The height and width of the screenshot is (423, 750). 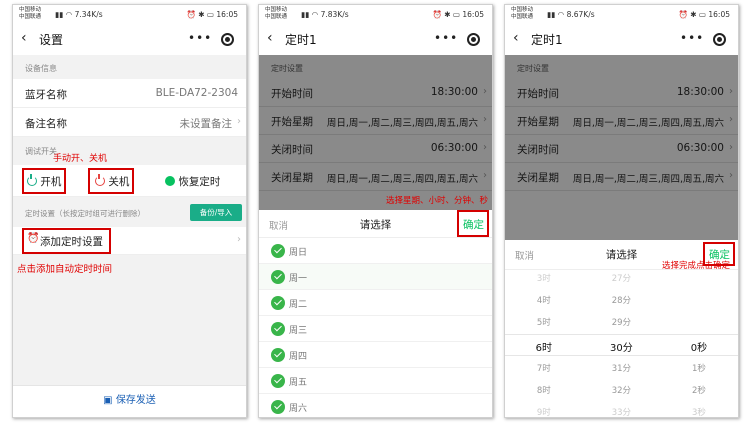 I want to click on restore-icon, so click(x=170, y=181).